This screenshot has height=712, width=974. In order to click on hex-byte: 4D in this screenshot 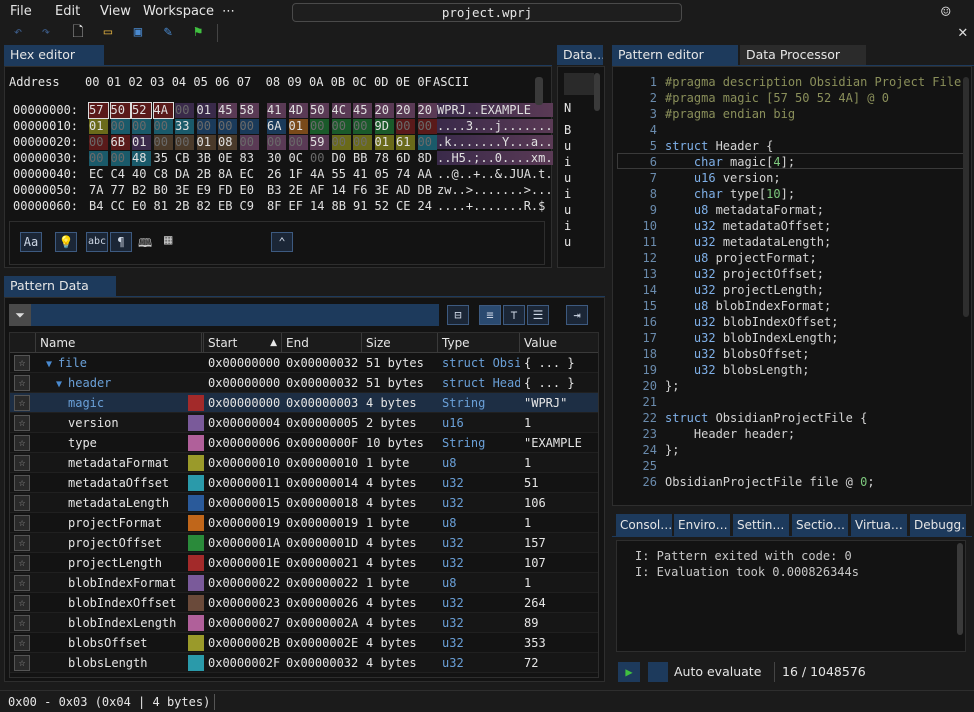, I will do `click(298, 110)`.